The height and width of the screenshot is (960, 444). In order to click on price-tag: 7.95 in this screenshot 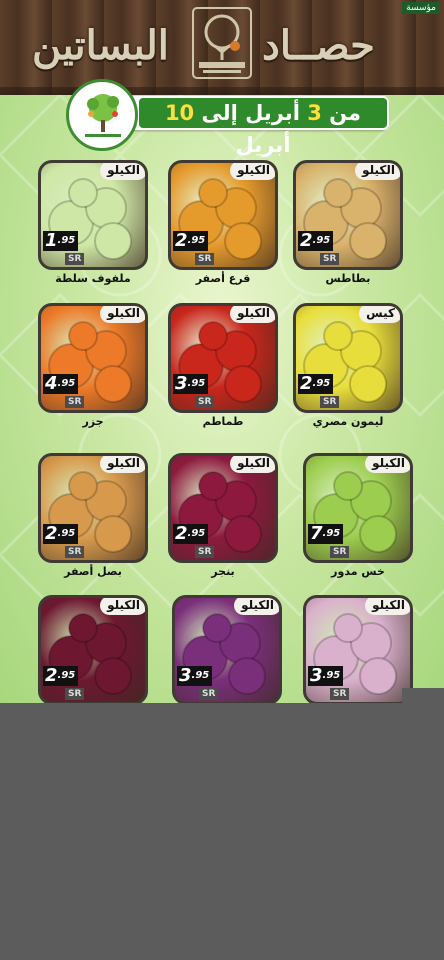, I will do `click(326, 533)`.